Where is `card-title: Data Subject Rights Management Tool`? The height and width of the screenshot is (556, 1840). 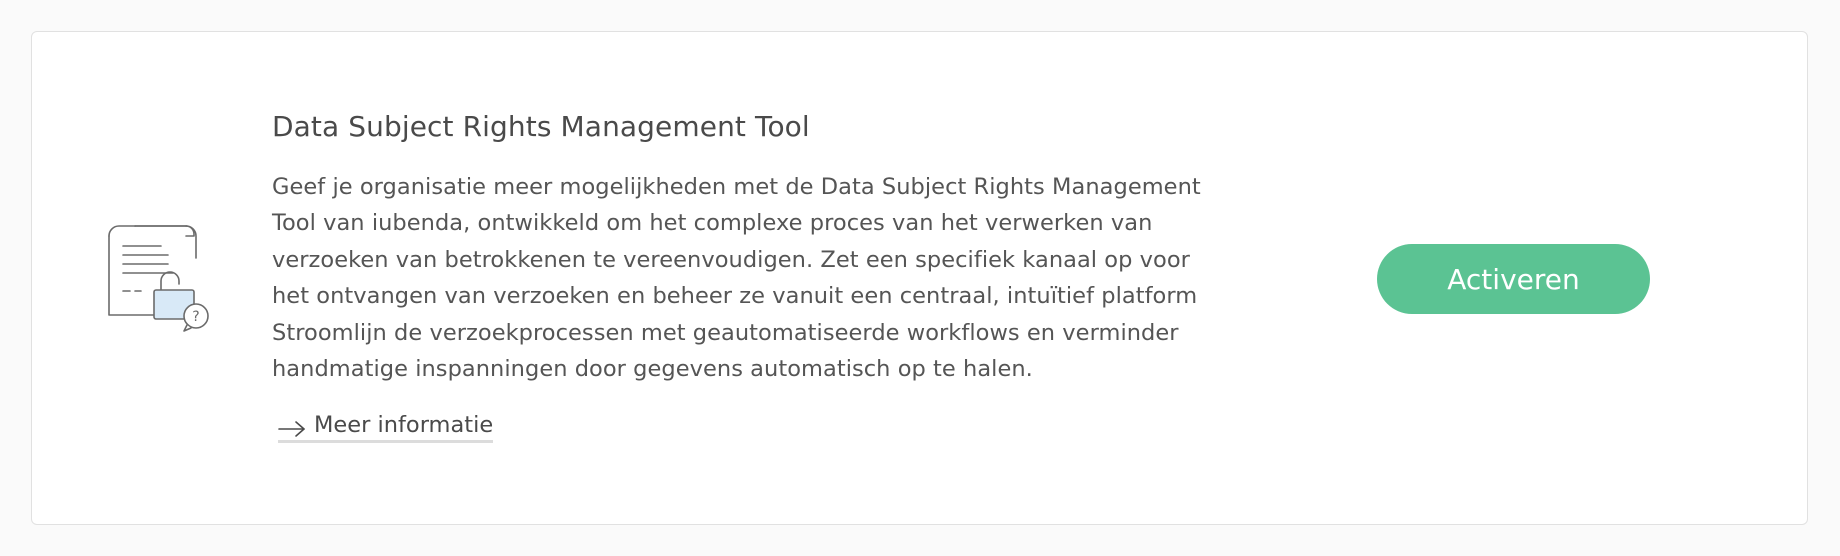
card-title: Data Subject Rights Management Tool is located at coordinates (541, 126).